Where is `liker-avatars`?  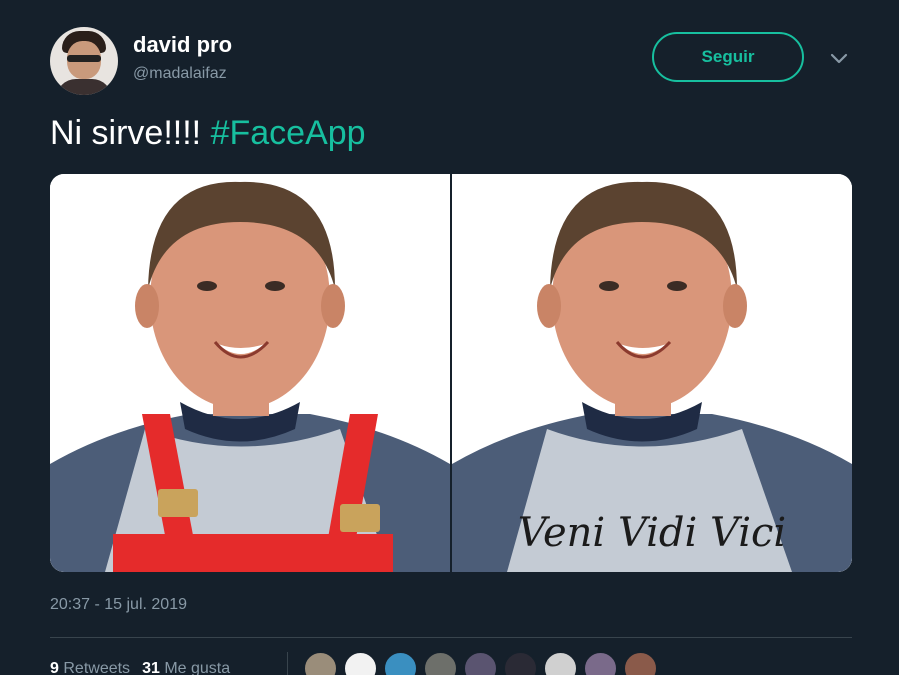
liker-avatars is located at coordinates (480, 663).